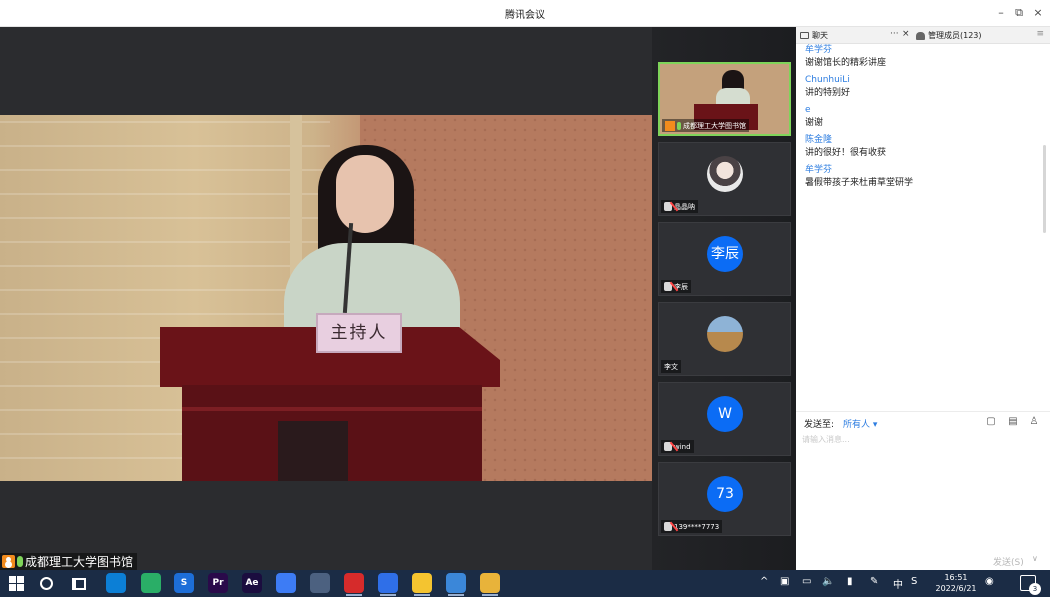 The image size is (1050, 597). What do you see at coordinates (252, 583) in the screenshot?
I see `aftereffects-icon: Ae` at bounding box center [252, 583].